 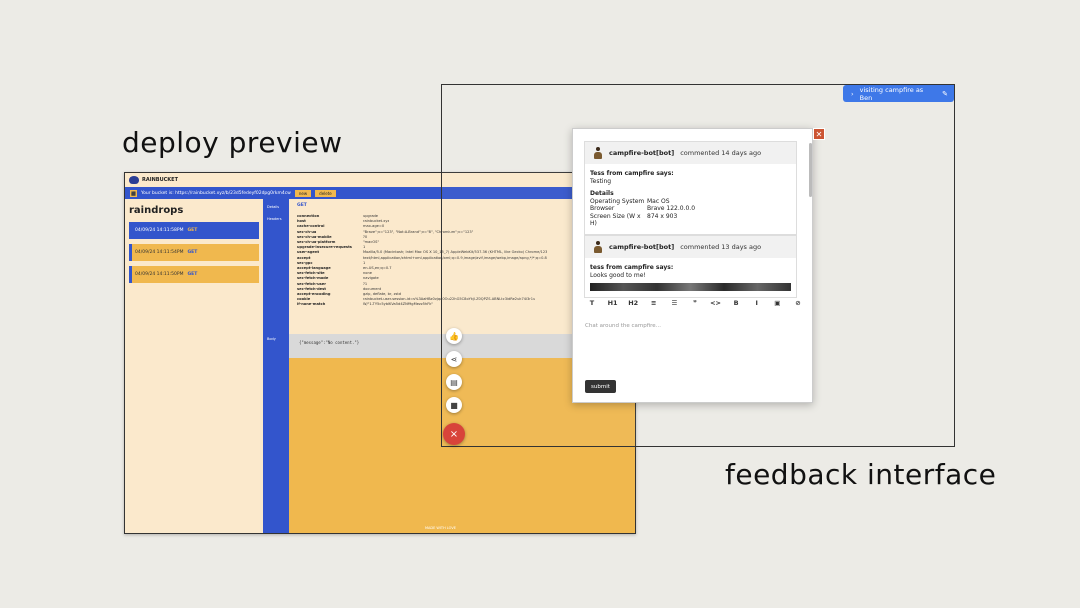 What do you see at coordinates (757, 303) in the screenshot?
I see `italic-icon: I` at bounding box center [757, 303].